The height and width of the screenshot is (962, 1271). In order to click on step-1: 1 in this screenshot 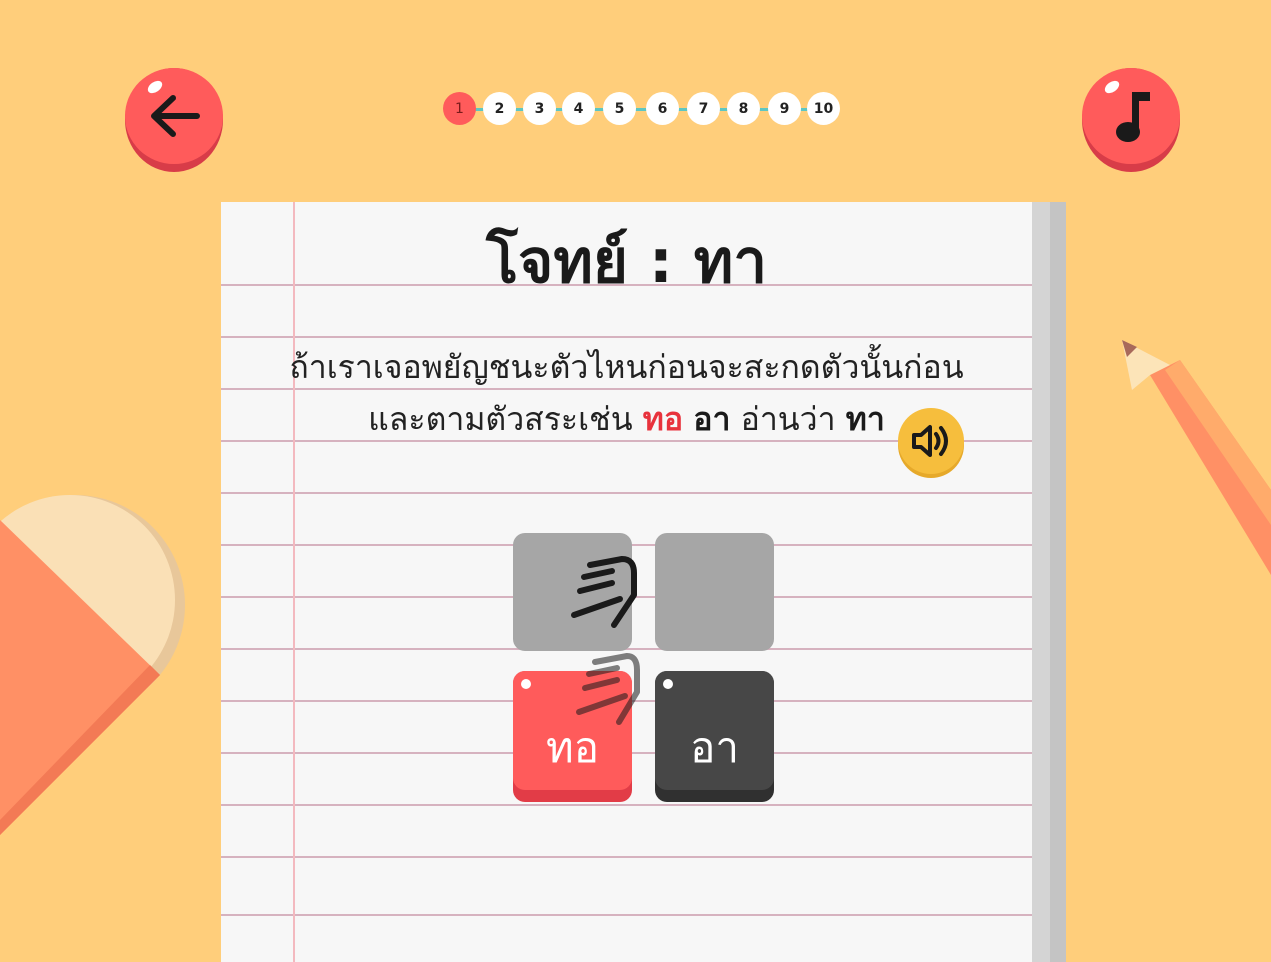, I will do `click(459, 108)`.